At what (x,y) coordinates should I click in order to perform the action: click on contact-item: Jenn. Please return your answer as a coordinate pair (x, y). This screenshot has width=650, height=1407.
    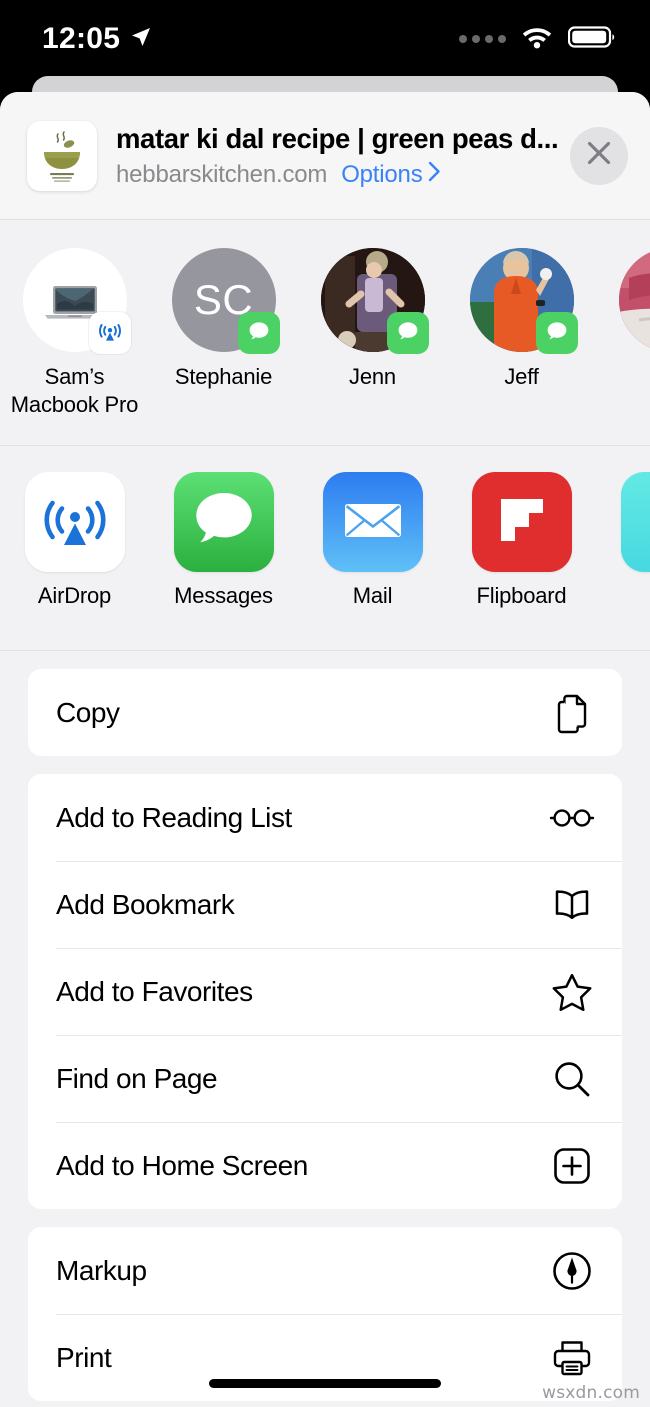
    Looking at the image, I should click on (372, 319).